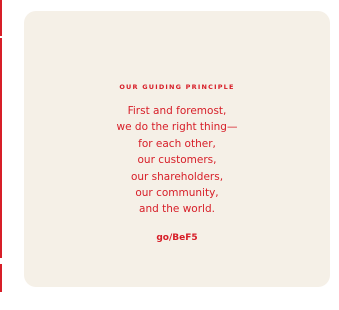 The width and height of the screenshot is (339, 310). What do you see at coordinates (177, 143) in the screenshot?
I see `principle-line: for each other,` at bounding box center [177, 143].